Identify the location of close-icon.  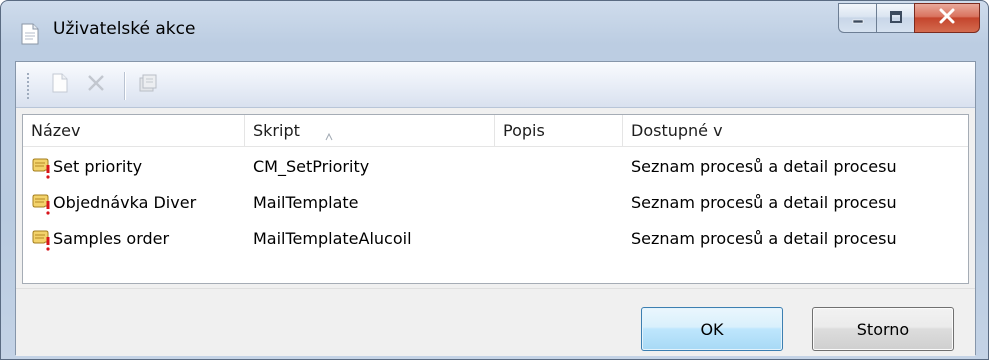
(947, 18).